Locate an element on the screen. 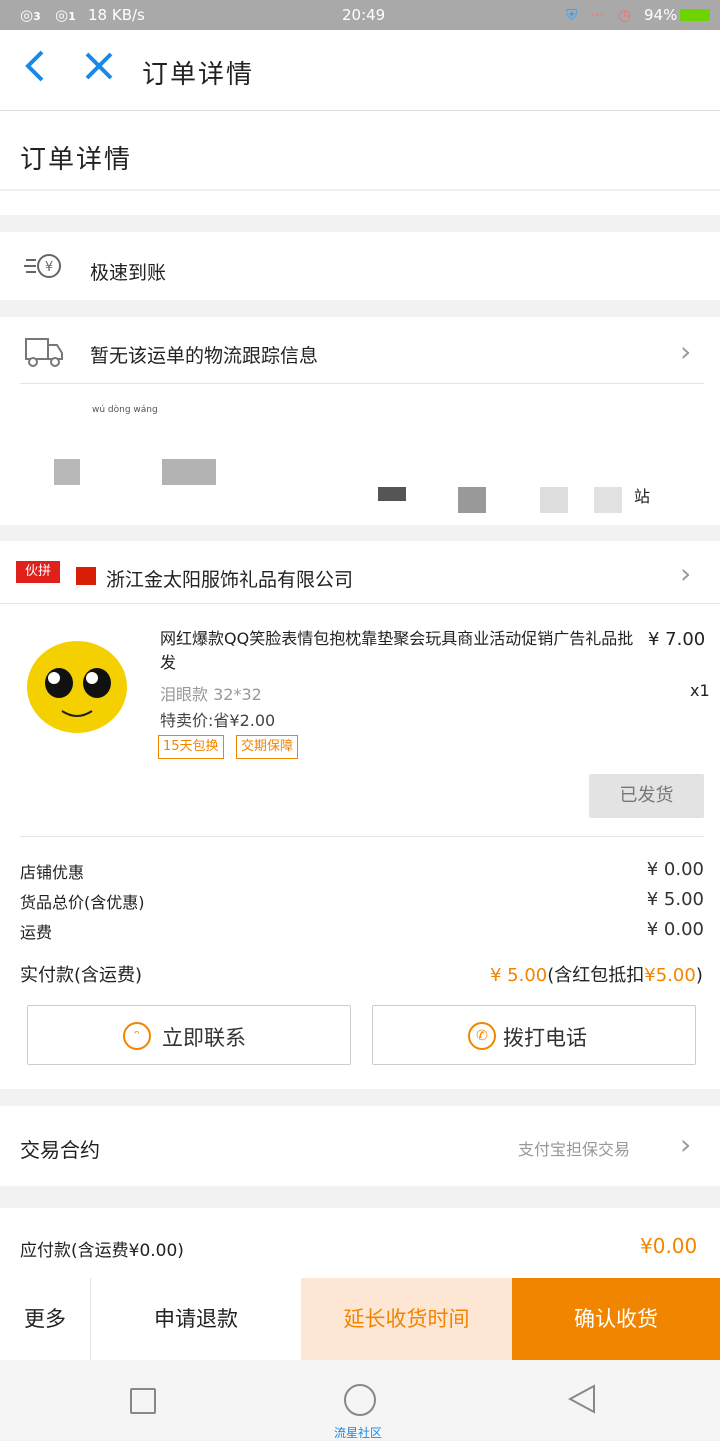 This screenshot has width=720, height=1441. more-button: 更多 is located at coordinates (45, 1319).